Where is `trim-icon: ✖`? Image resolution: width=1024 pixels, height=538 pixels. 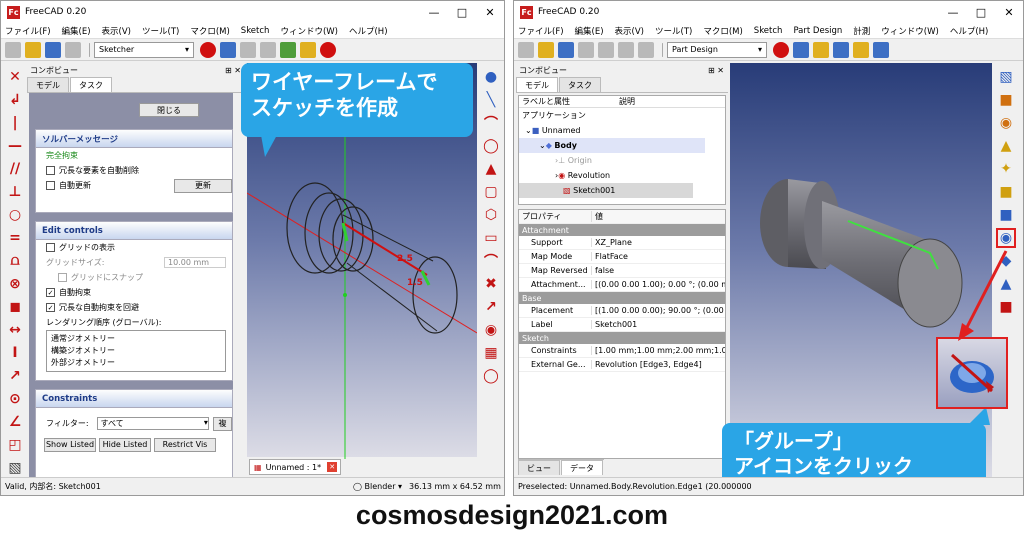
trim-icon: ✖ is located at coordinates (491, 284).